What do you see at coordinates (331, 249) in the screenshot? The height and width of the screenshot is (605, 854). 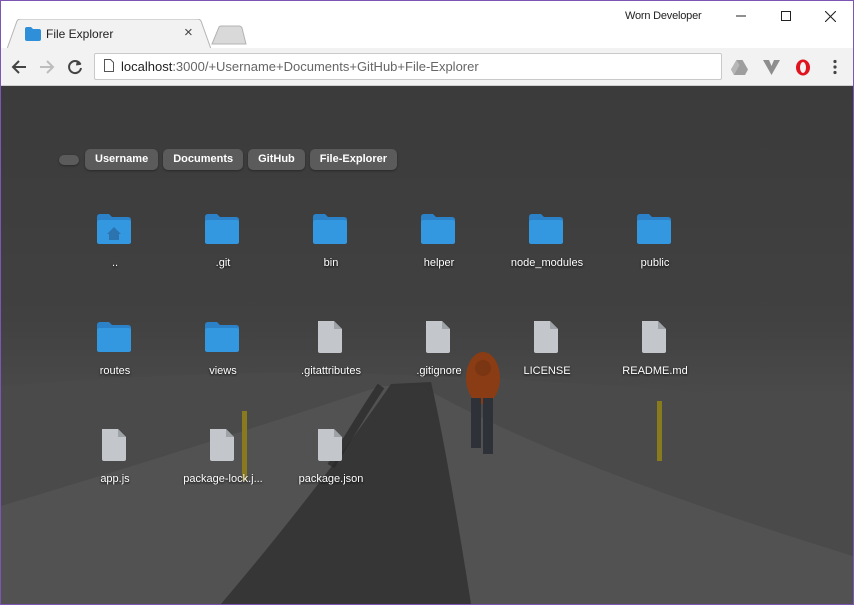 I see `file-item: bin` at bounding box center [331, 249].